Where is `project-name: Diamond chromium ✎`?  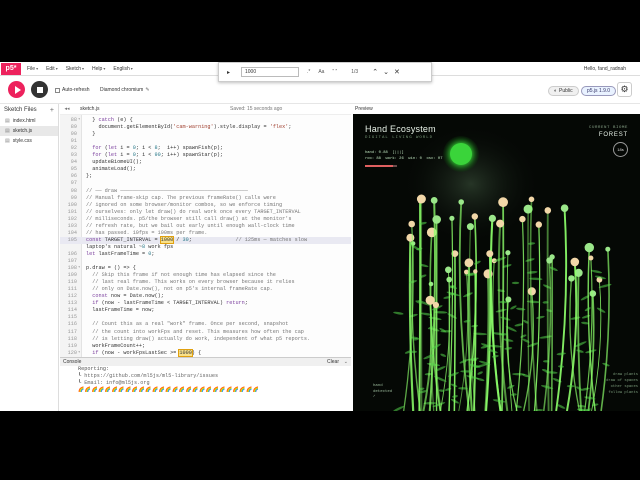
project-name: Diamond chromium ✎ is located at coordinates (125, 90).